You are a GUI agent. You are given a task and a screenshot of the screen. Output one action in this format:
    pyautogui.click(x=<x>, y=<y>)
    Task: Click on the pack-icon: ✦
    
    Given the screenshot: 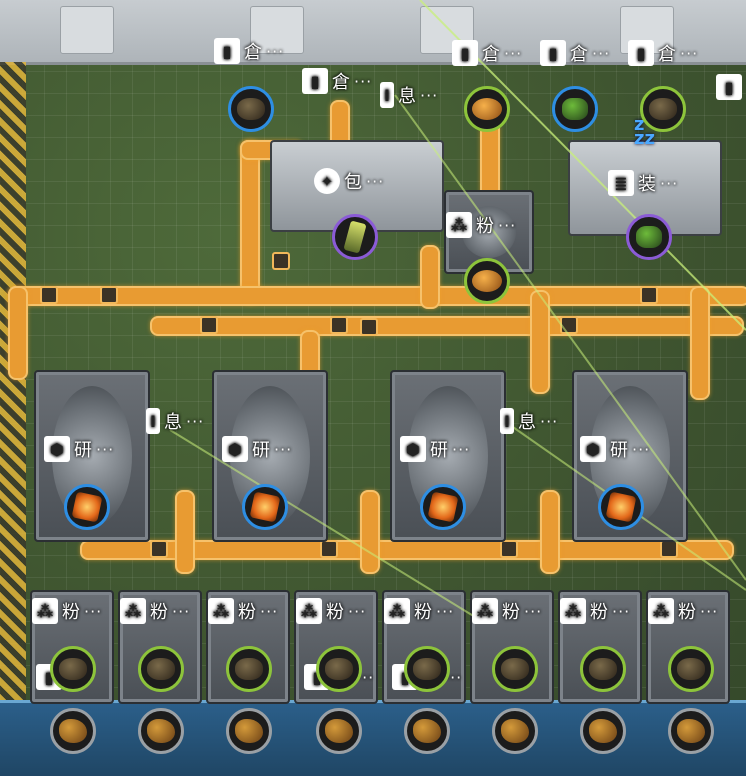 What is the action you would take?
    pyautogui.click(x=327, y=181)
    